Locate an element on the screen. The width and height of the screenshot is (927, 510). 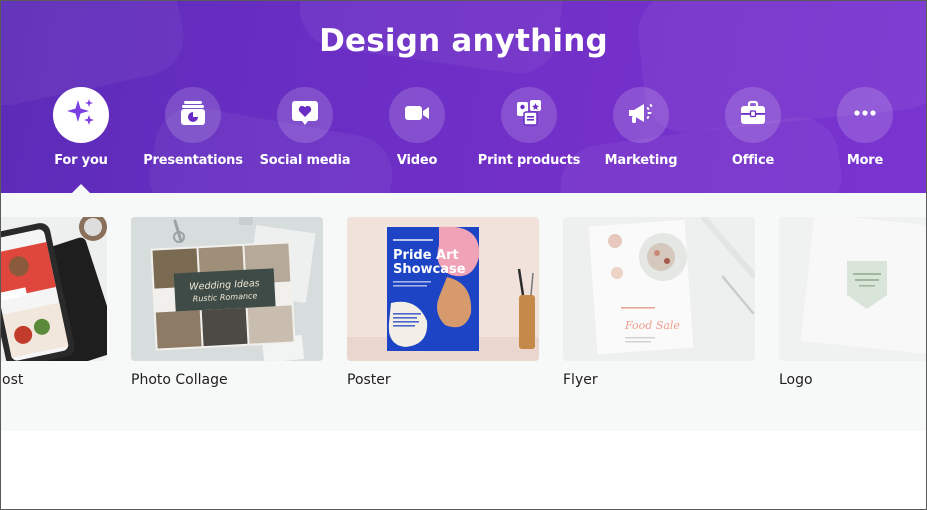
video-circle is located at coordinates (417, 115).